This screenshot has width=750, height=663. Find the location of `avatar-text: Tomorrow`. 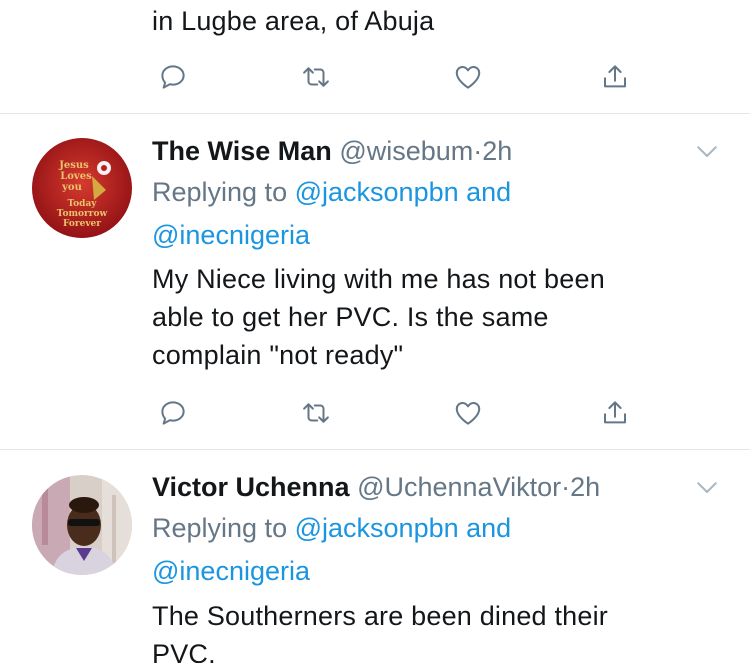

avatar-text: Tomorrow is located at coordinates (82, 214).